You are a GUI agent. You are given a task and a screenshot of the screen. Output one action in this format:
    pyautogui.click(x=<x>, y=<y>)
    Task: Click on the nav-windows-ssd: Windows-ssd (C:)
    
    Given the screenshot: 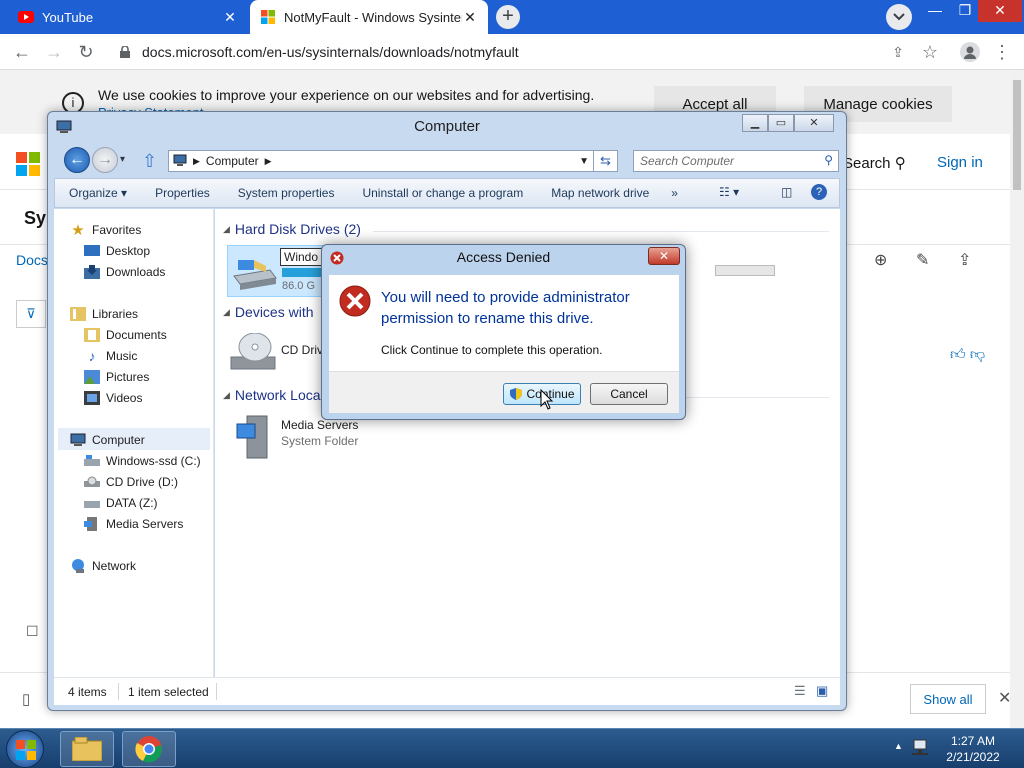 What is the action you would take?
    pyautogui.click(x=142, y=461)
    